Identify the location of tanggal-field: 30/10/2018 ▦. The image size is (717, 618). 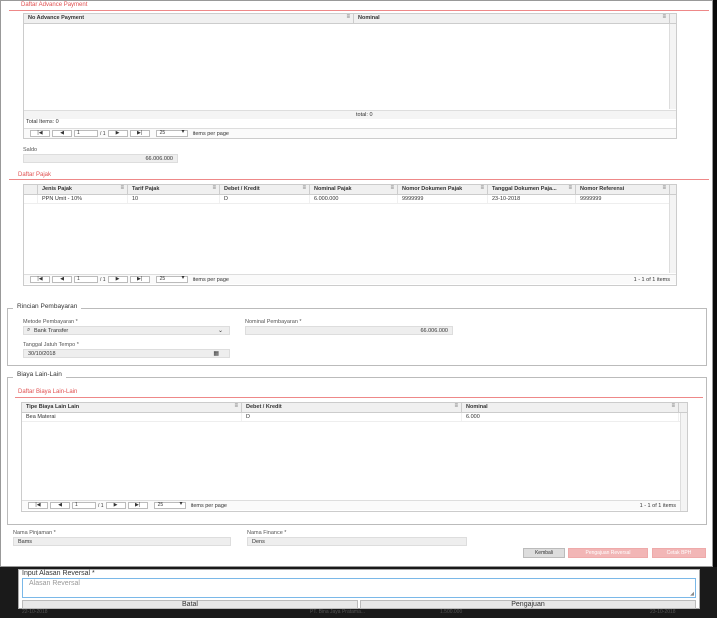
(126, 353).